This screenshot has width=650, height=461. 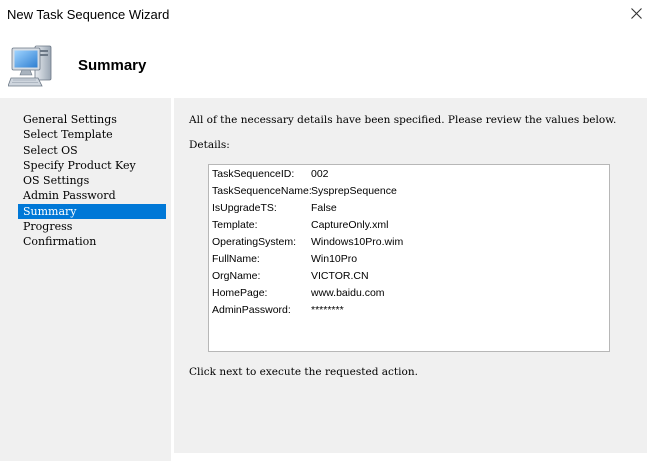 I want to click on detail-value: False, so click(x=324, y=208).